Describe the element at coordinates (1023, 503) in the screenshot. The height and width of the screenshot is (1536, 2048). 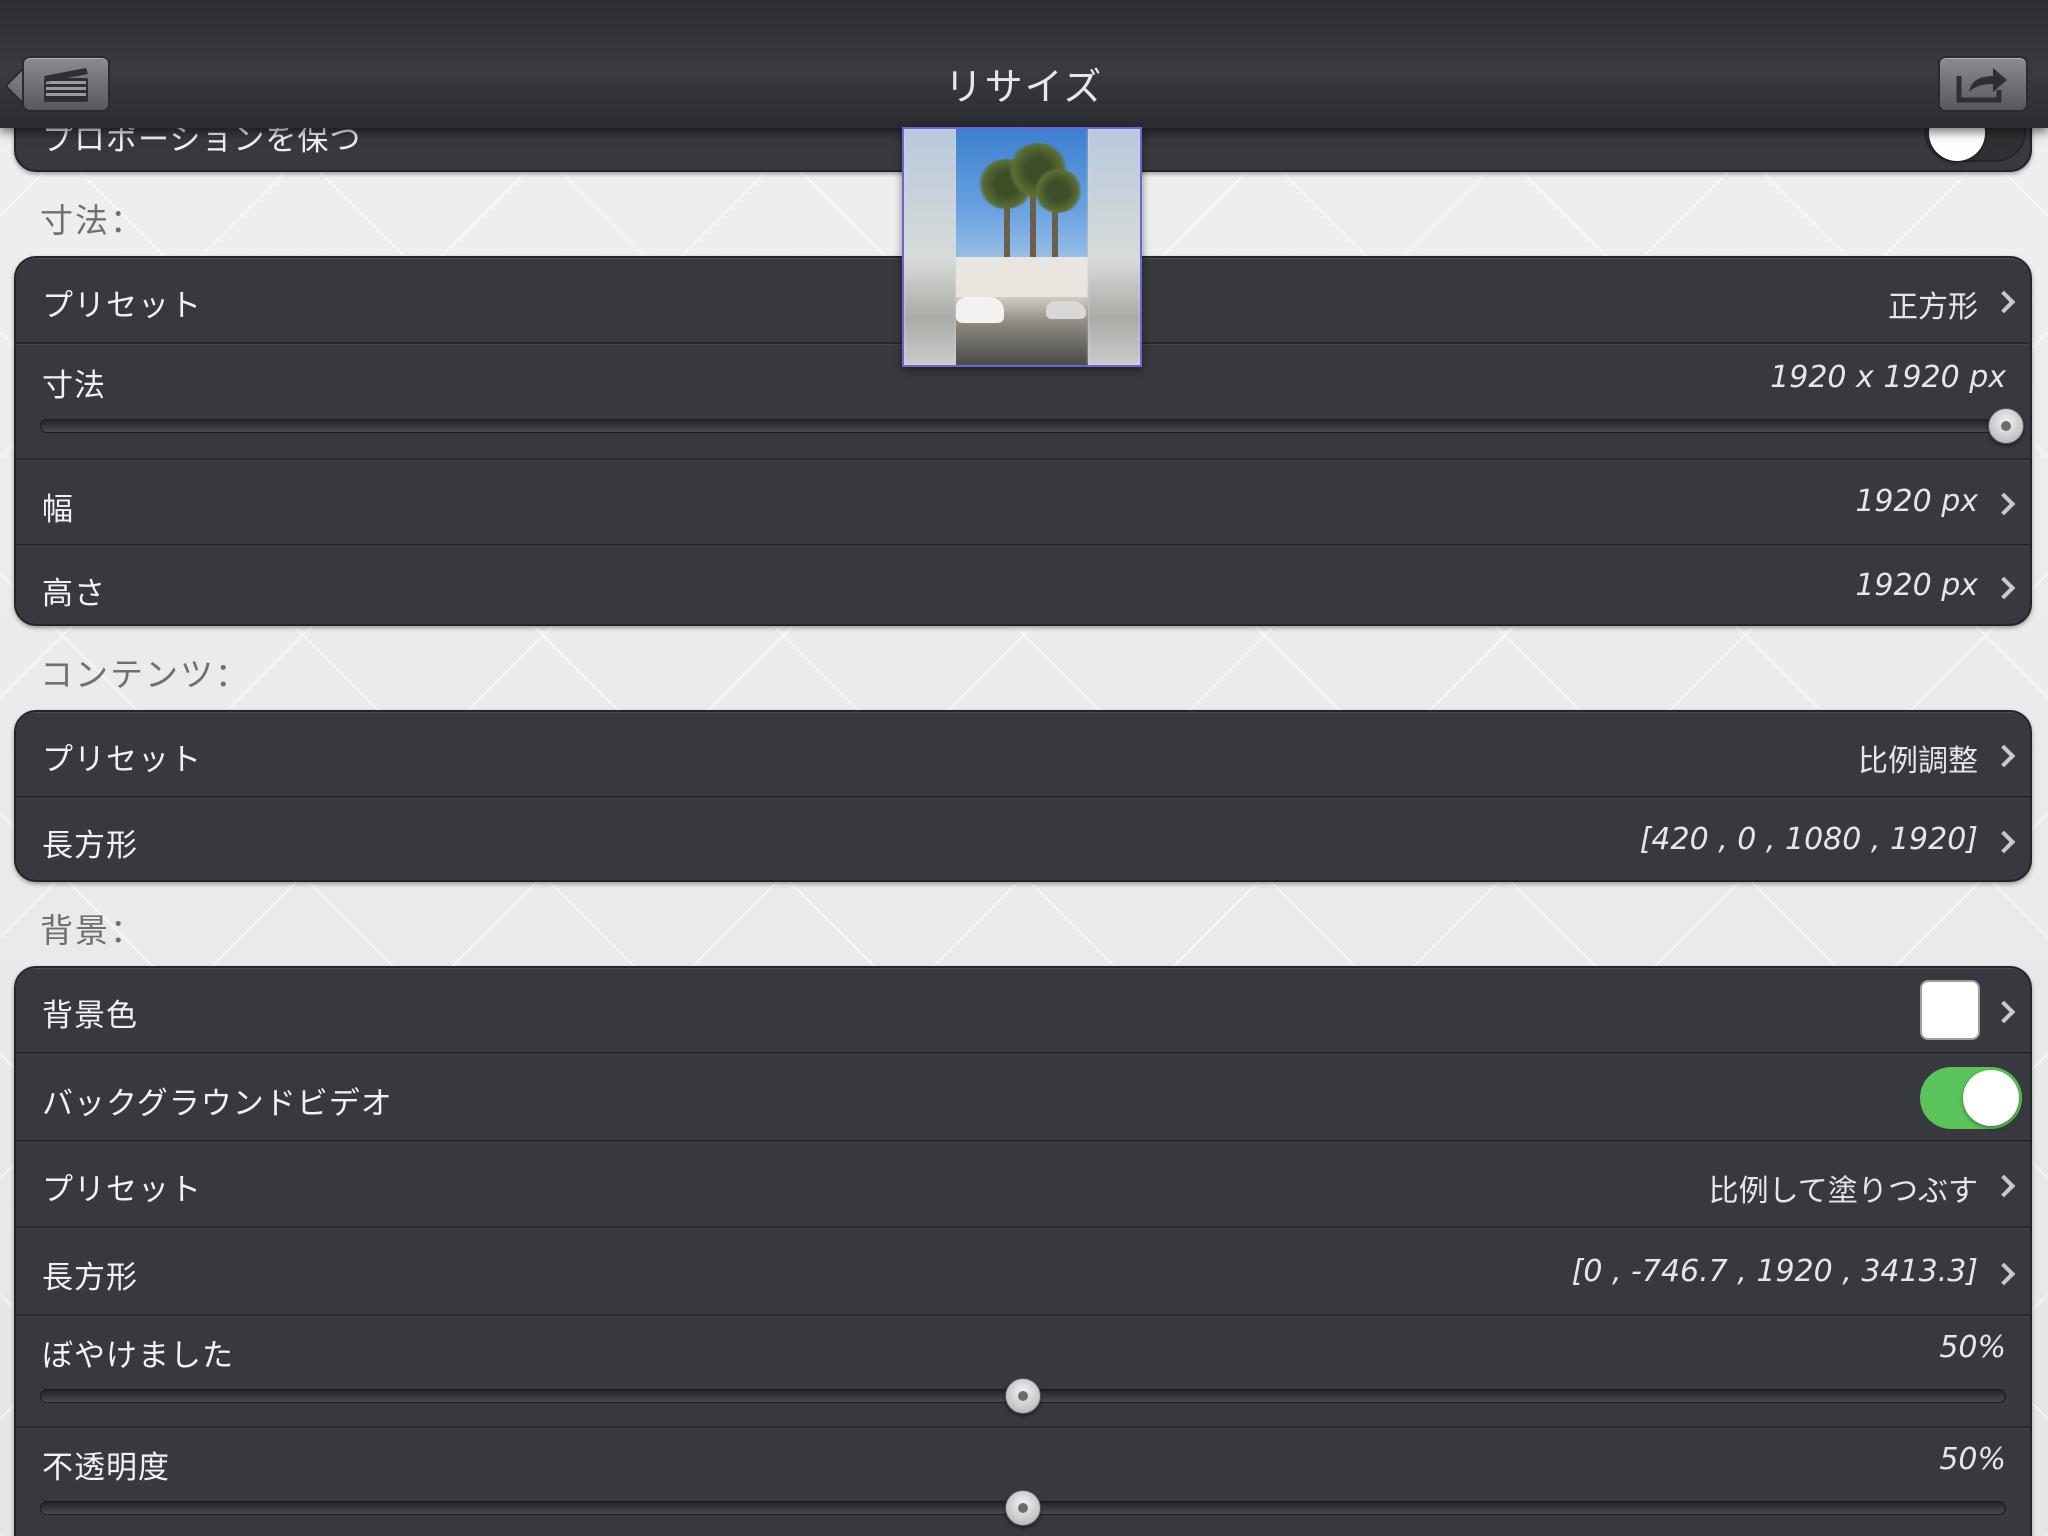
I see `width-row: 幅 1920 px` at that location.